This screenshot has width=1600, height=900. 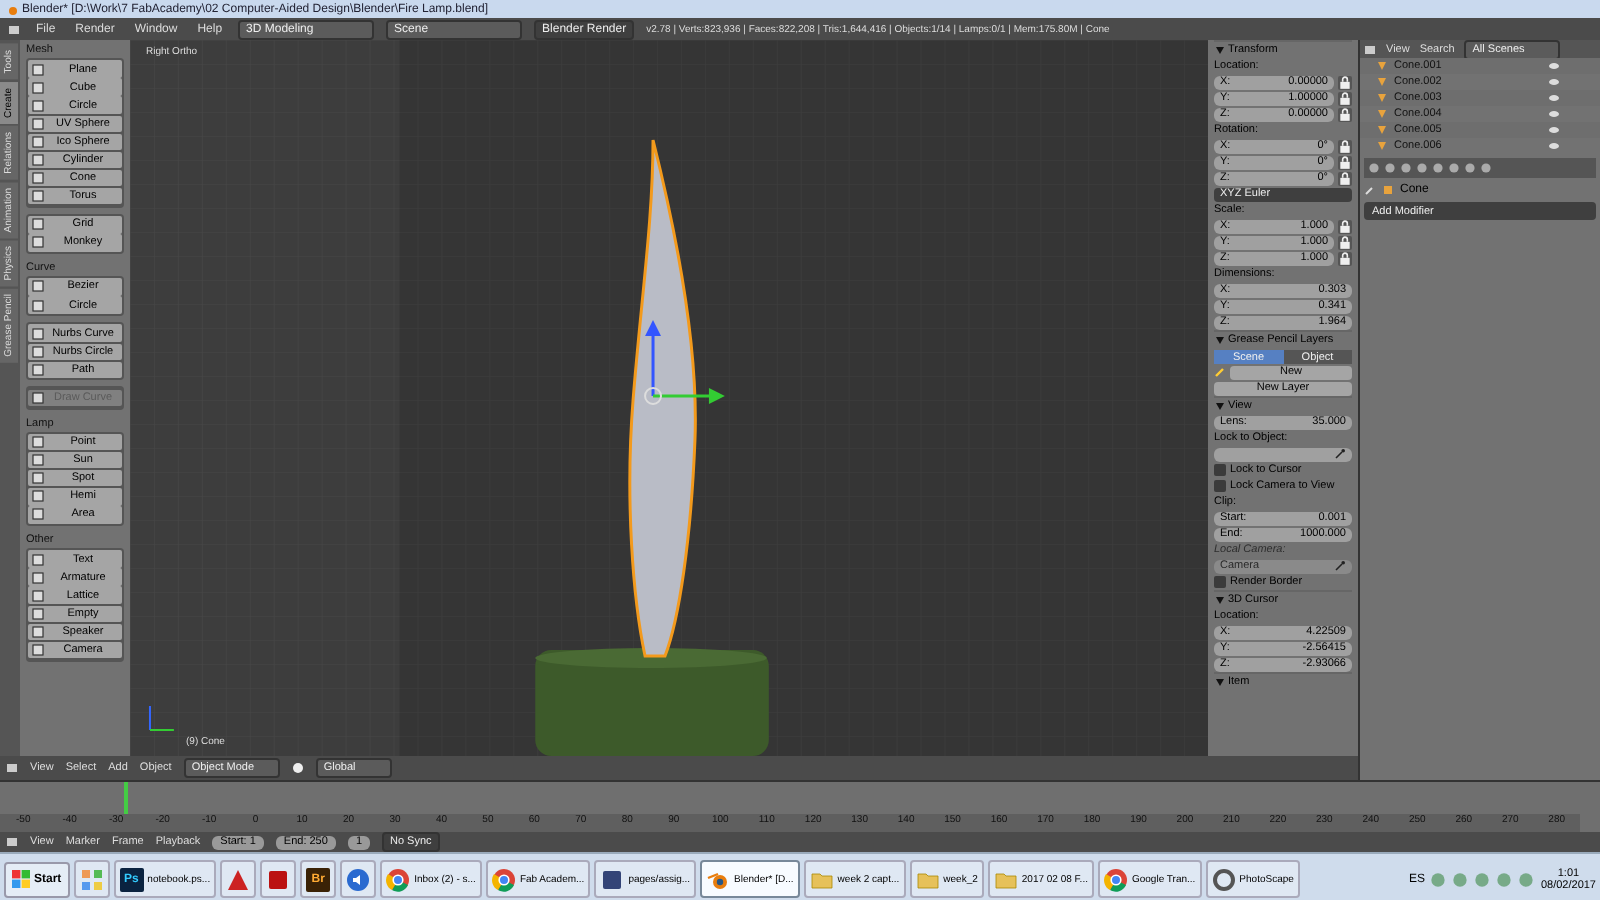 What do you see at coordinates (161, 718) in the screenshot?
I see `axis-indicator-icon` at bounding box center [161, 718].